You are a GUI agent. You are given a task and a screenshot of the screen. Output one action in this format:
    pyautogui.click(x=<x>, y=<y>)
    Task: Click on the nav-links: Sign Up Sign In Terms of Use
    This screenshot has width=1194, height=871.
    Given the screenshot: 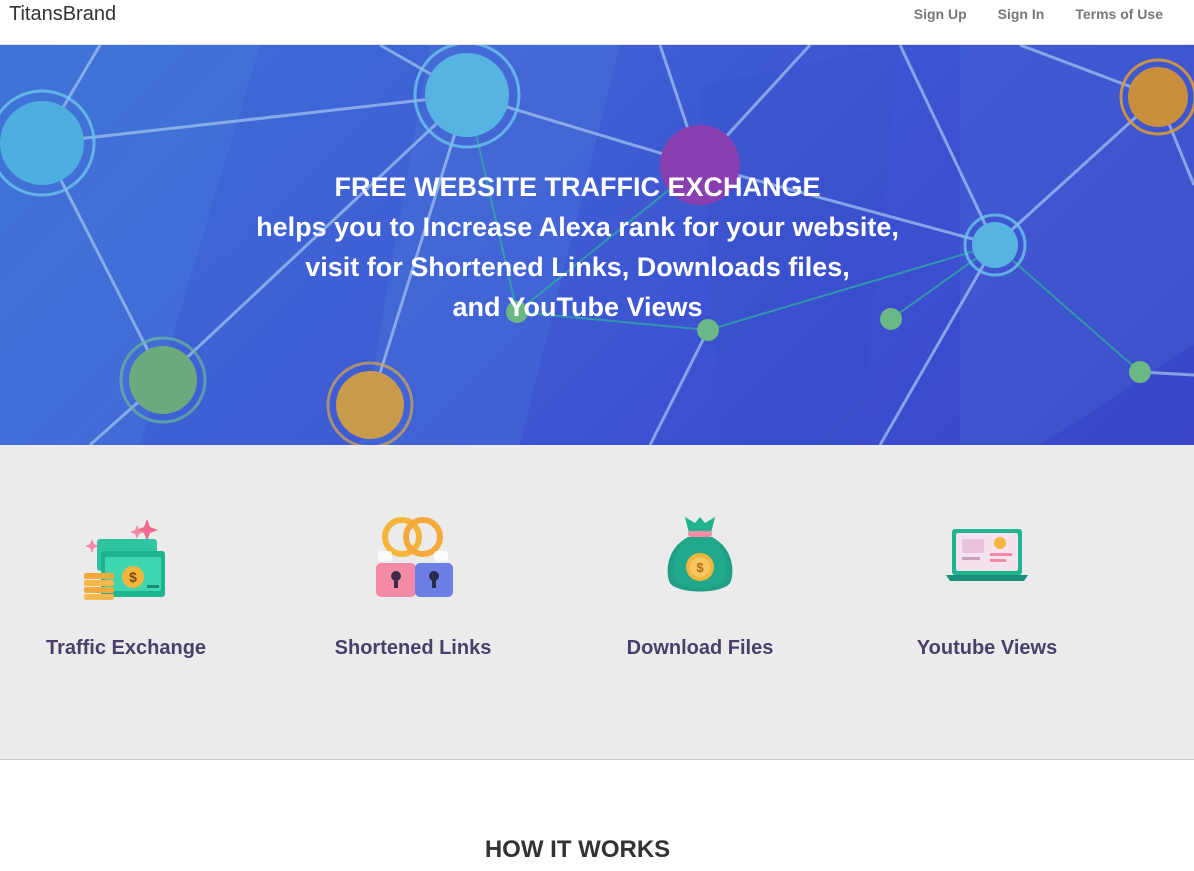 What is the action you would take?
    pyautogui.click(x=1023, y=14)
    